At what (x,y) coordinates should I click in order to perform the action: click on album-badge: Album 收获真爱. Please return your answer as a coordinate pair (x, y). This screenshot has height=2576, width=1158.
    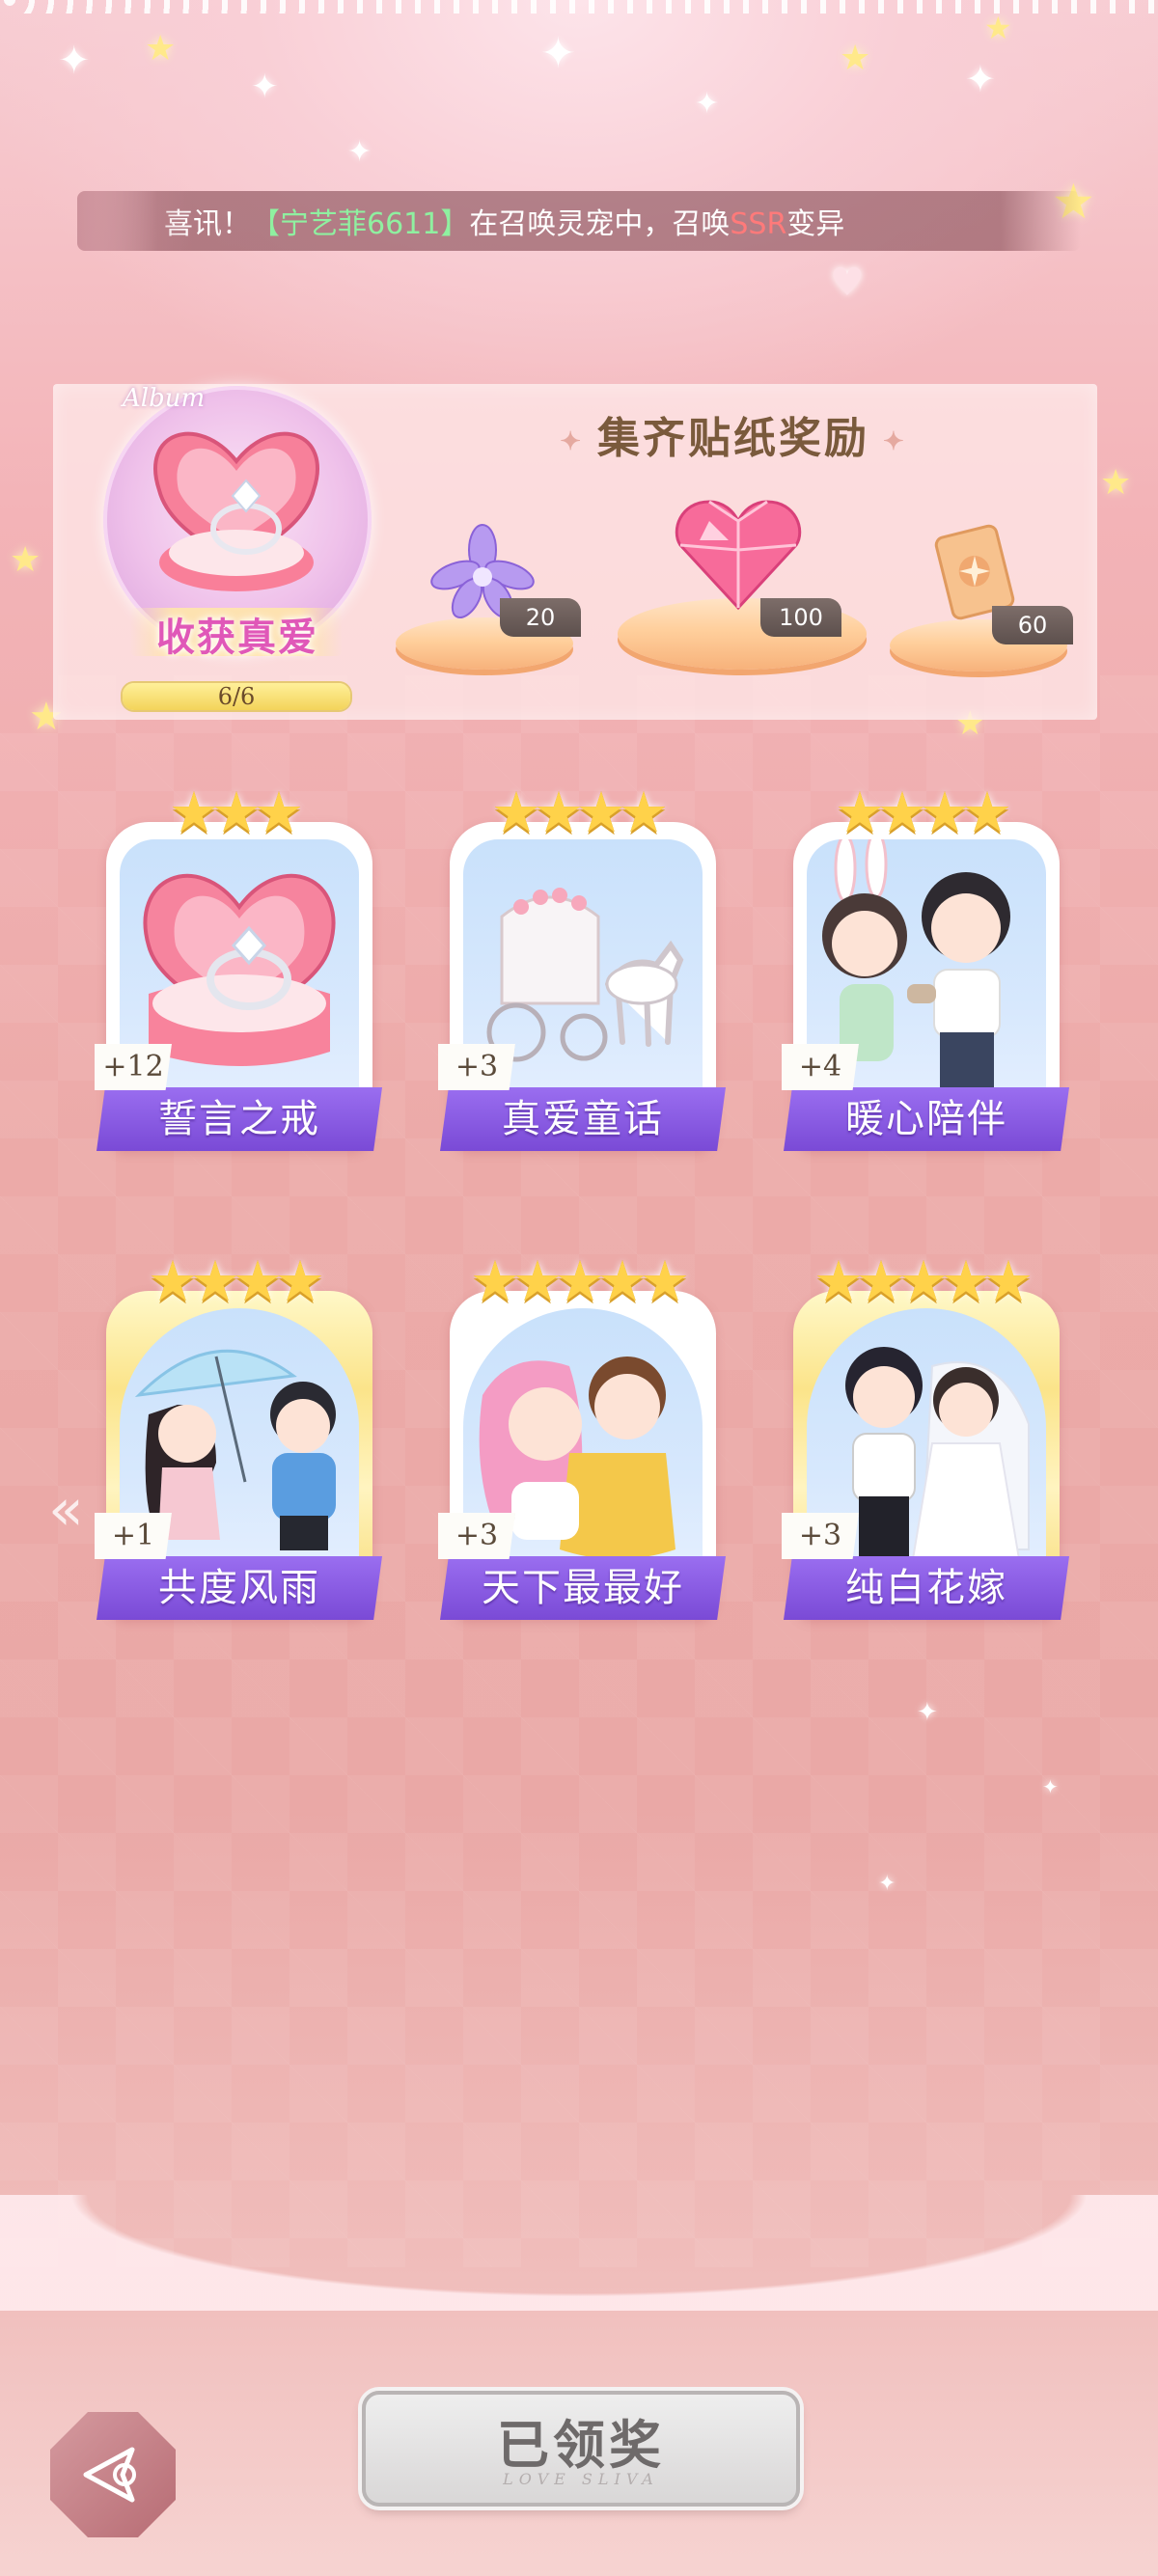
    Looking at the image, I should click on (236, 529).